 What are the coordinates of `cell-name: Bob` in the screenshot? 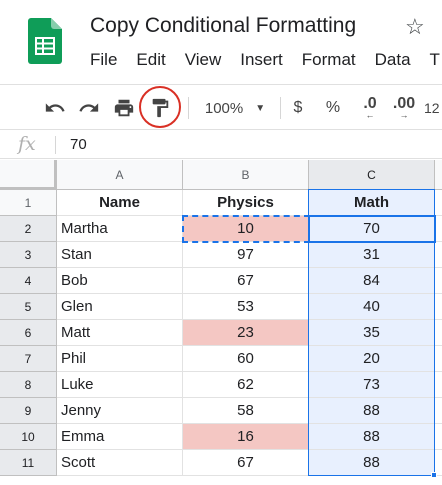 It's located at (120, 281).